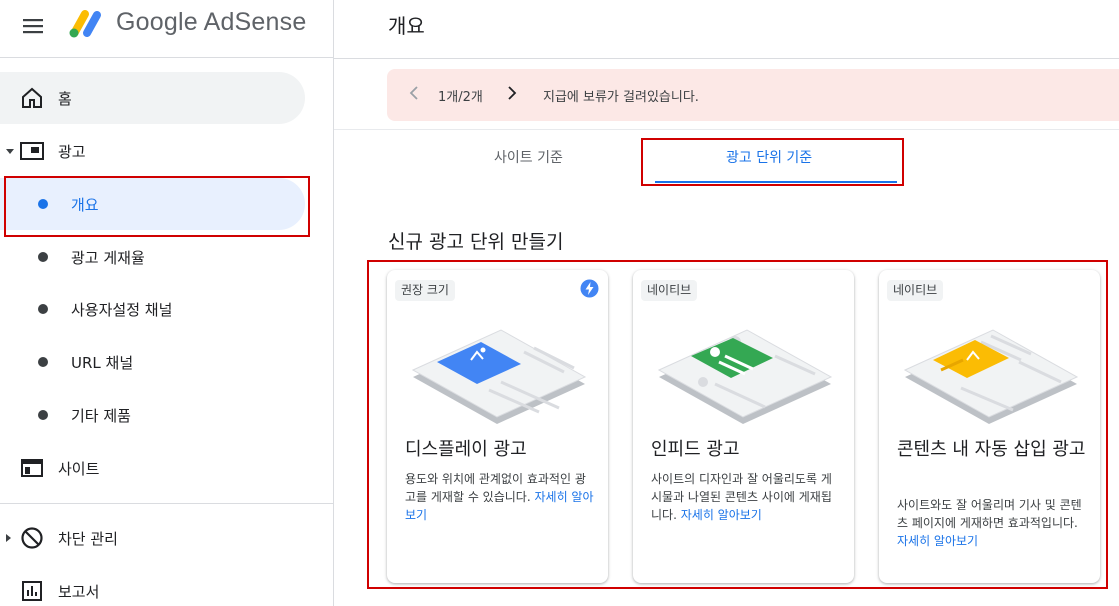 The image size is (1119, 606). Describe the element at coordinates (32, 591) in the screenshot. I see `reports-icon` at that location.